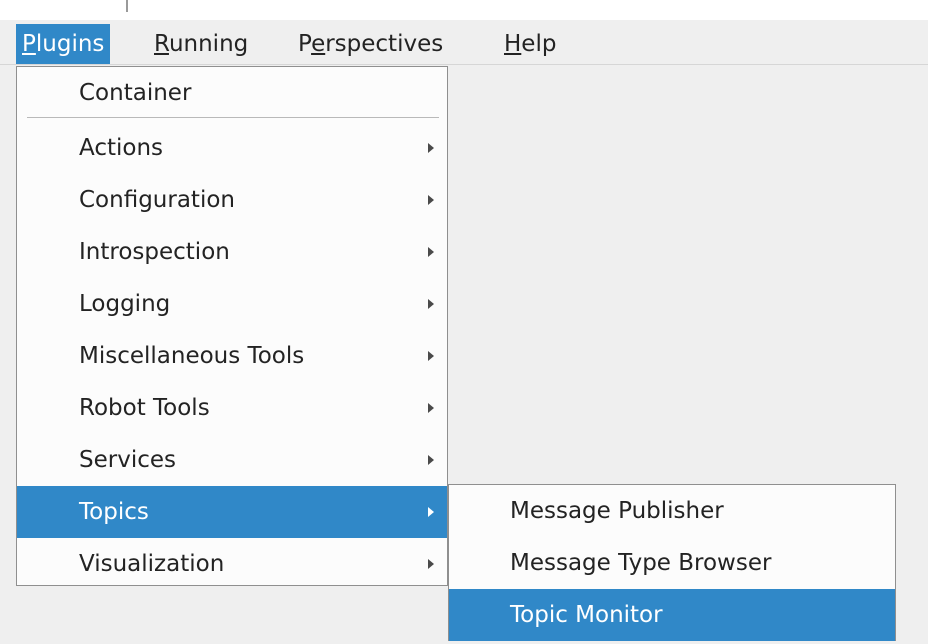 The image size is (928, 644). Describe the element at coordinates (232, 93) in the screenshot. I see `menu-item-container: Container` at that location.